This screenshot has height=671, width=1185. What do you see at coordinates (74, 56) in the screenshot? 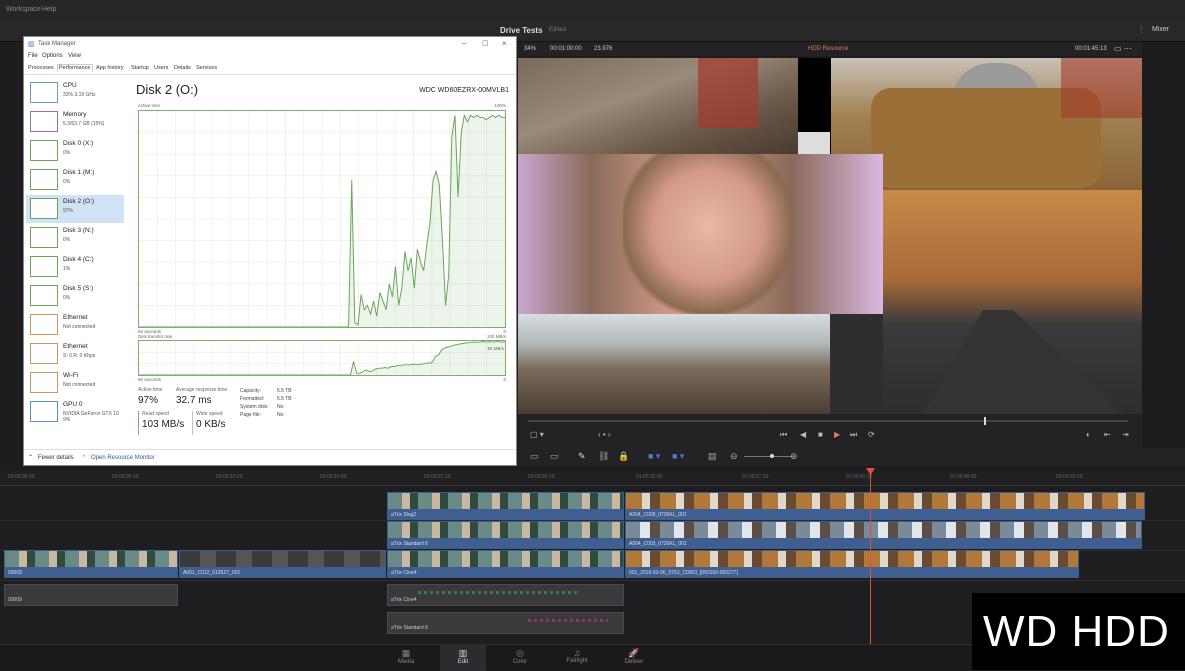
I see `tm-menu-view: View` at bounding box center [74, 56].